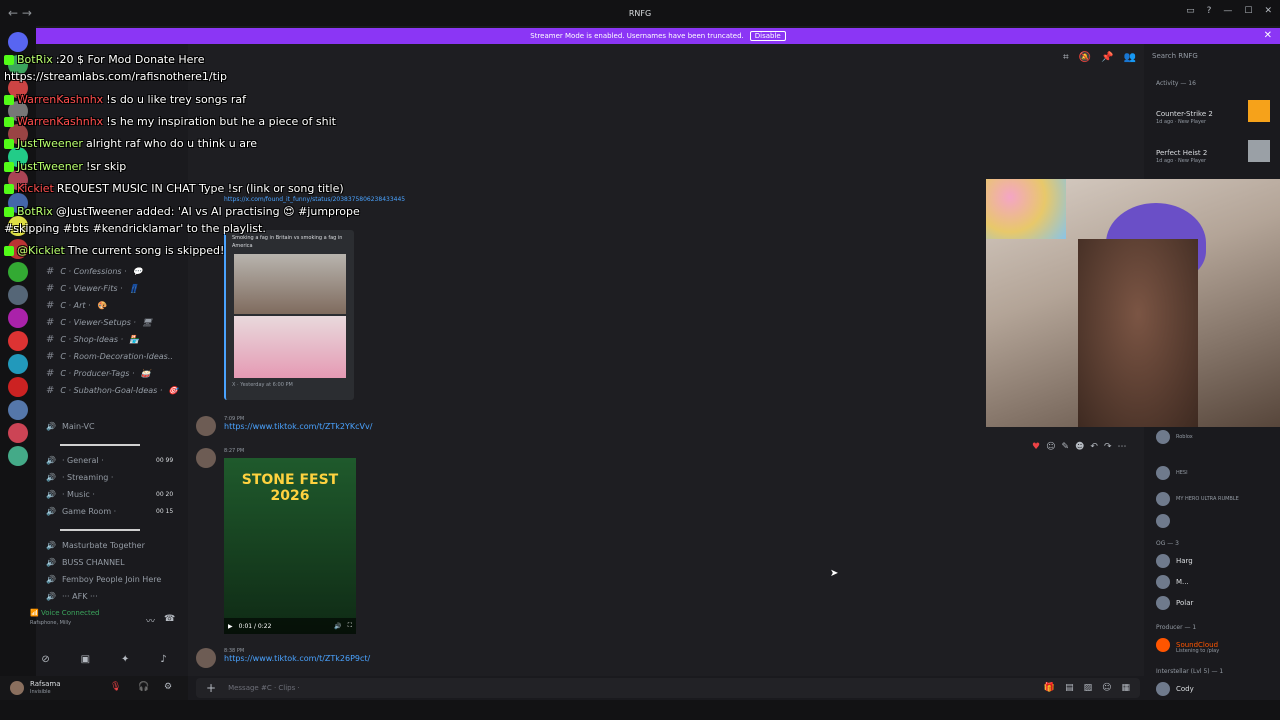 The image size is (1280, 720). I want to click on channel-item: # C · Confessions · 💬, so click(94, 271).